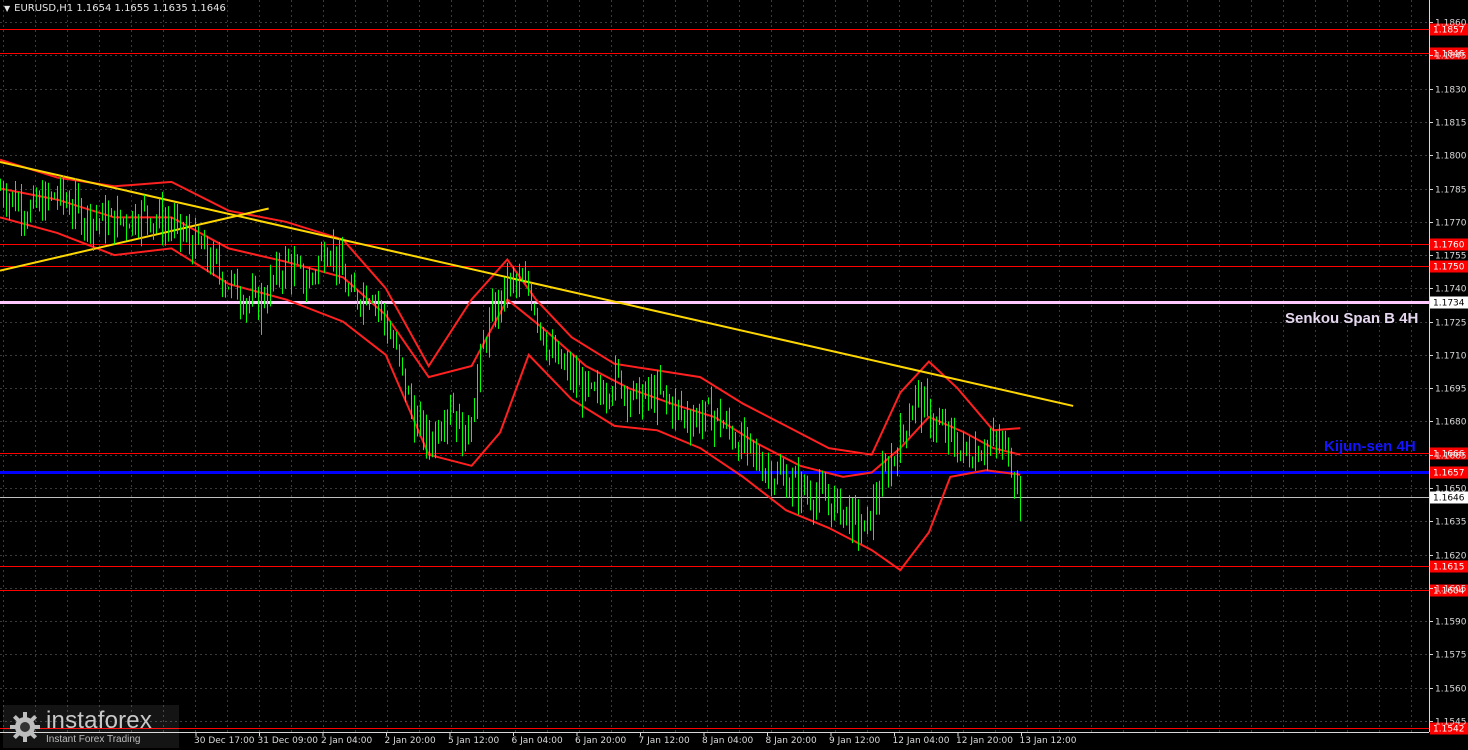 The image size is (1468, 750). I want to click on level-label: 1.1657, so click(1449, 474).